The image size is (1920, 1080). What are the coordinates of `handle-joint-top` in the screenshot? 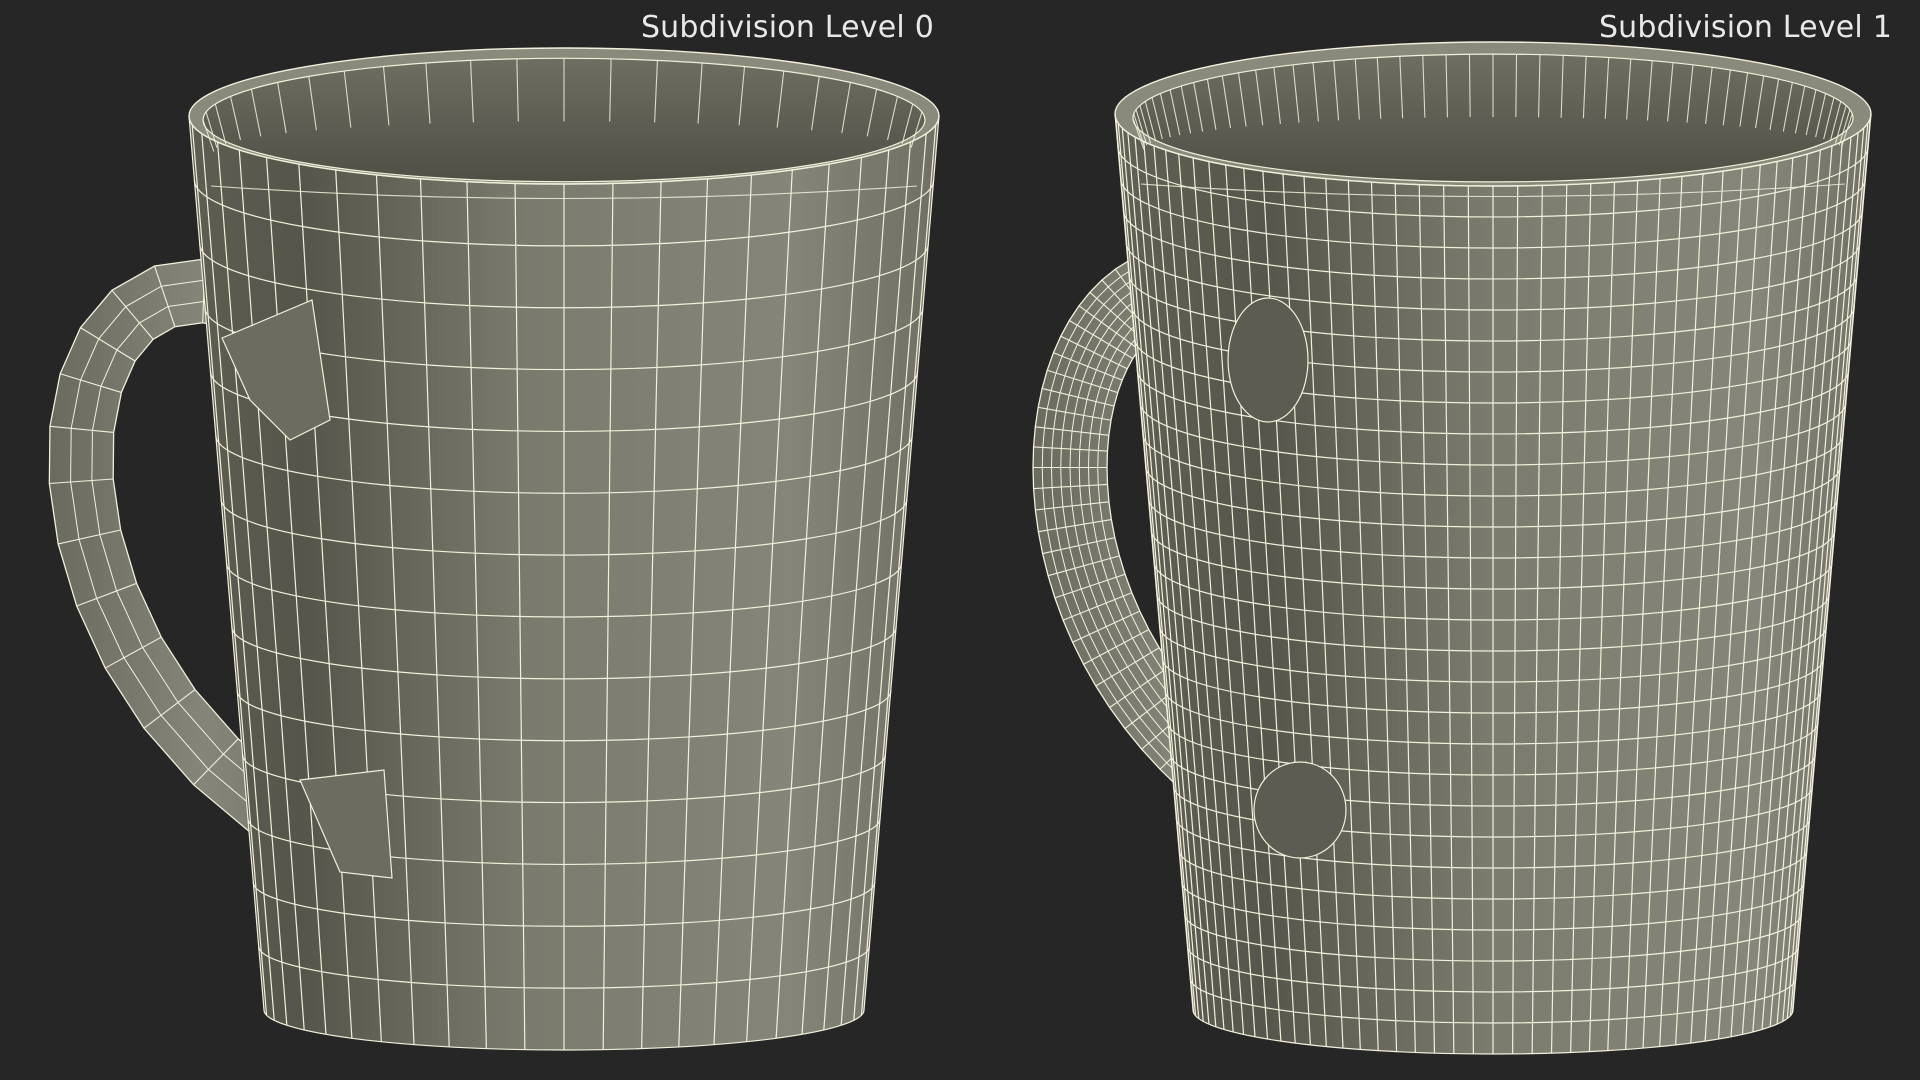 It's located at (1268, 360).